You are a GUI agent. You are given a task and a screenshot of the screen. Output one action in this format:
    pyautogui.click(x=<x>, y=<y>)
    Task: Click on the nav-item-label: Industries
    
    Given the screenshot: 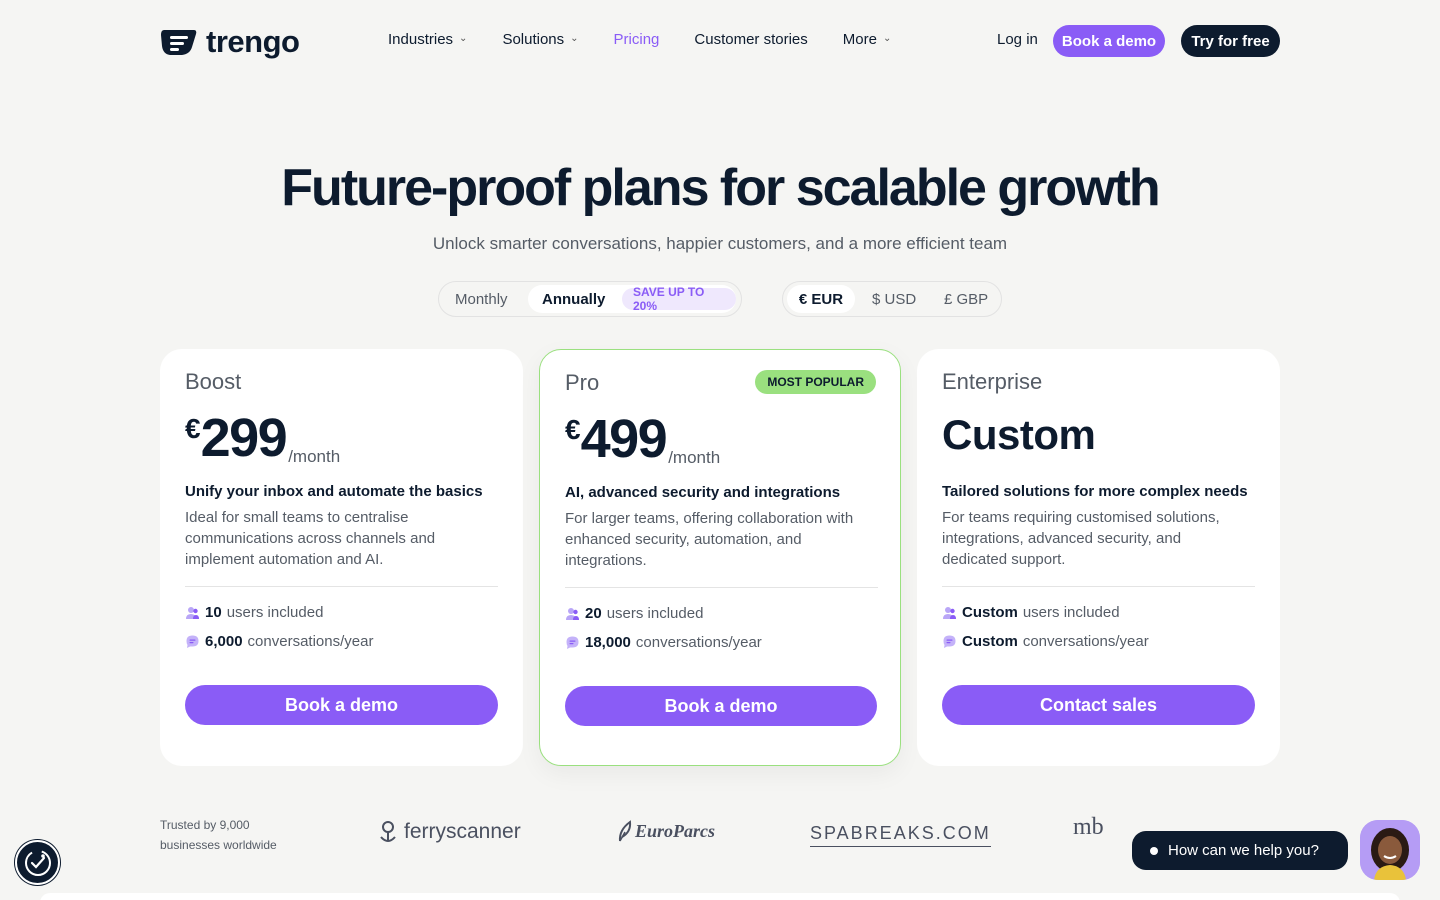 What is the action you would take?
    pyautogui.click(x=421, y=39)
    